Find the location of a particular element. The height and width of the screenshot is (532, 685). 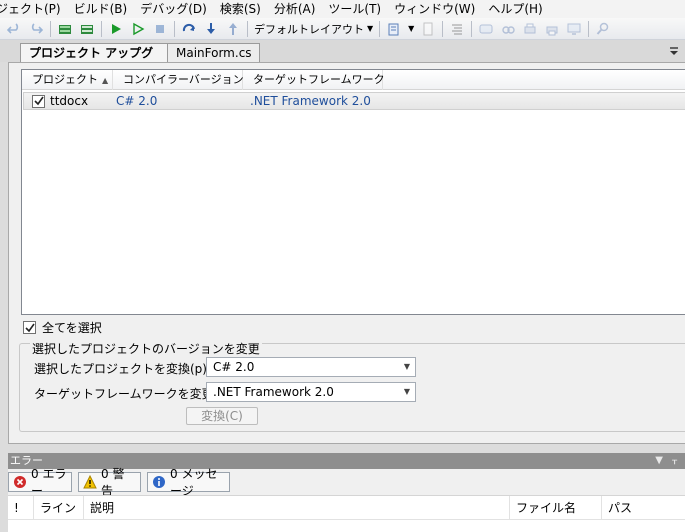

framework-select: .NET Framework 2.0 ▼ is located at coordinates (311, 392).